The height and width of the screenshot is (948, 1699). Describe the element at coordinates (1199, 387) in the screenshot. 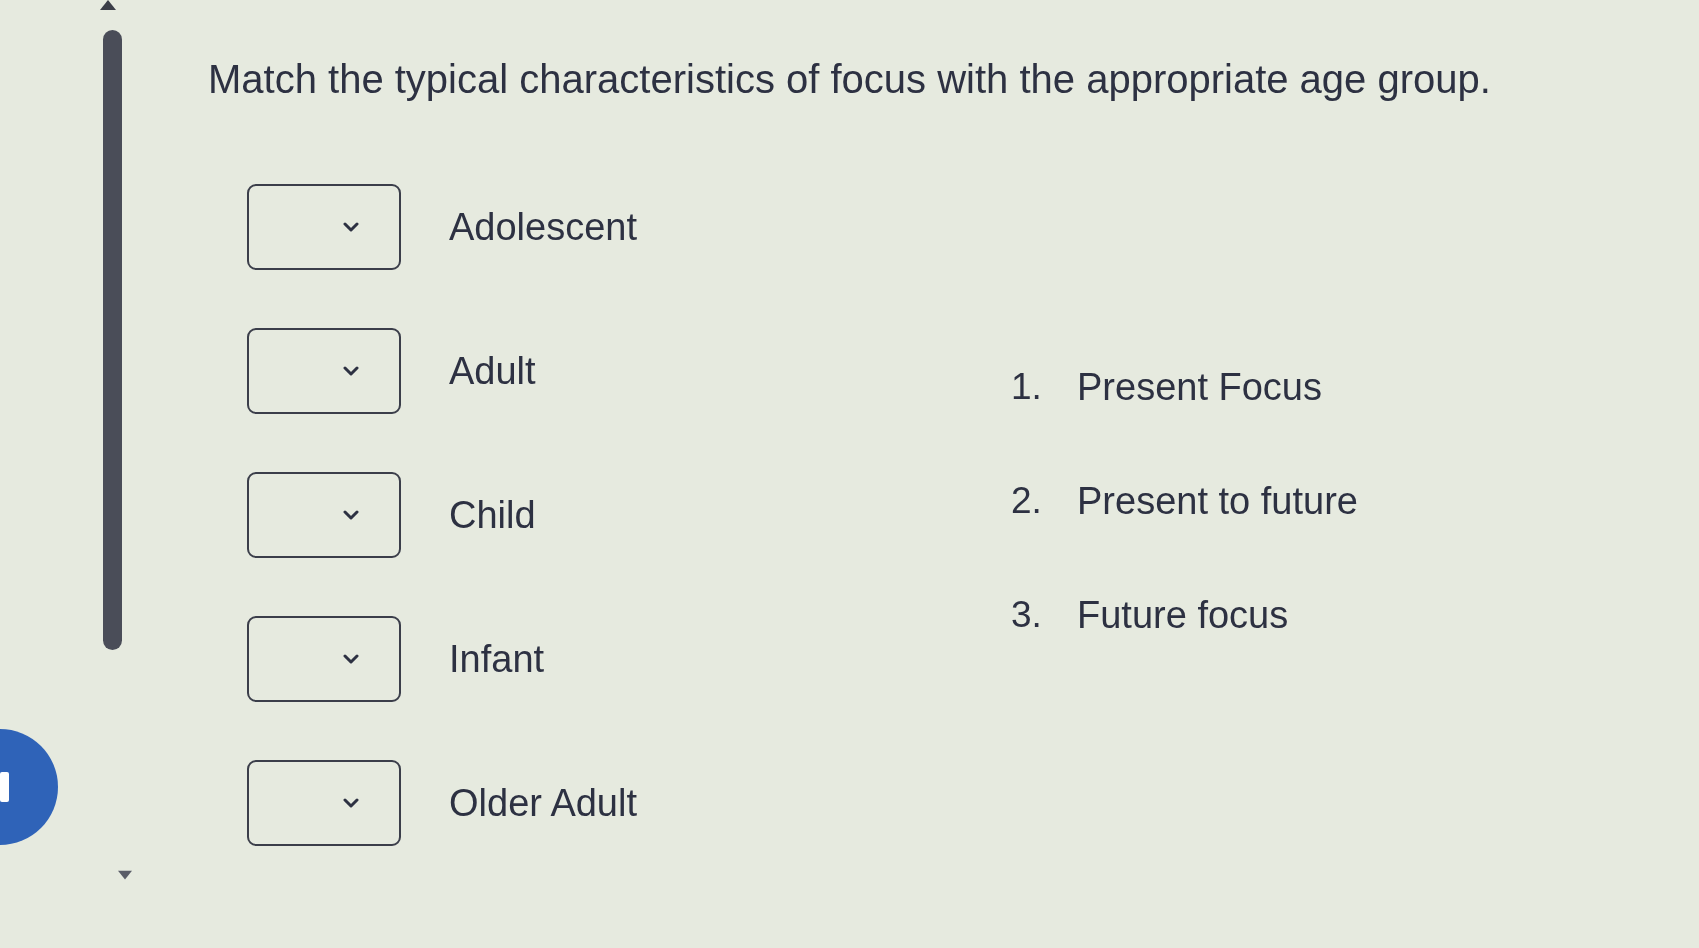

I see `focus-option-text: Present Focus` at that location.